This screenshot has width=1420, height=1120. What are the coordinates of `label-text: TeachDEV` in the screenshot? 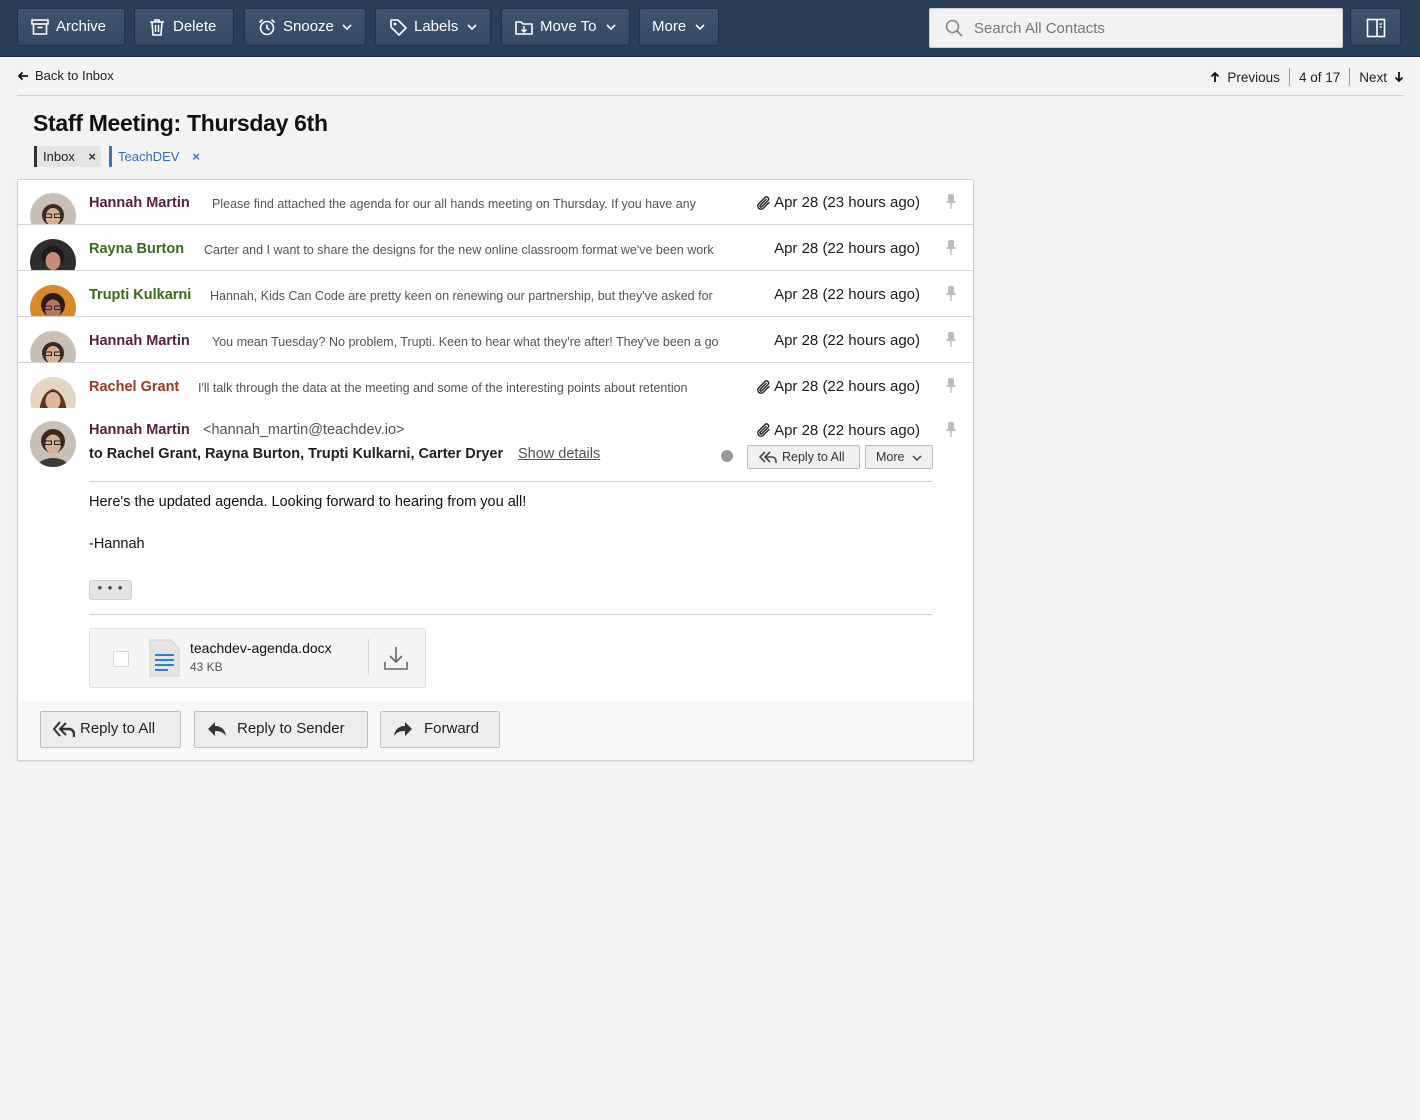 It's located at (149, 156).